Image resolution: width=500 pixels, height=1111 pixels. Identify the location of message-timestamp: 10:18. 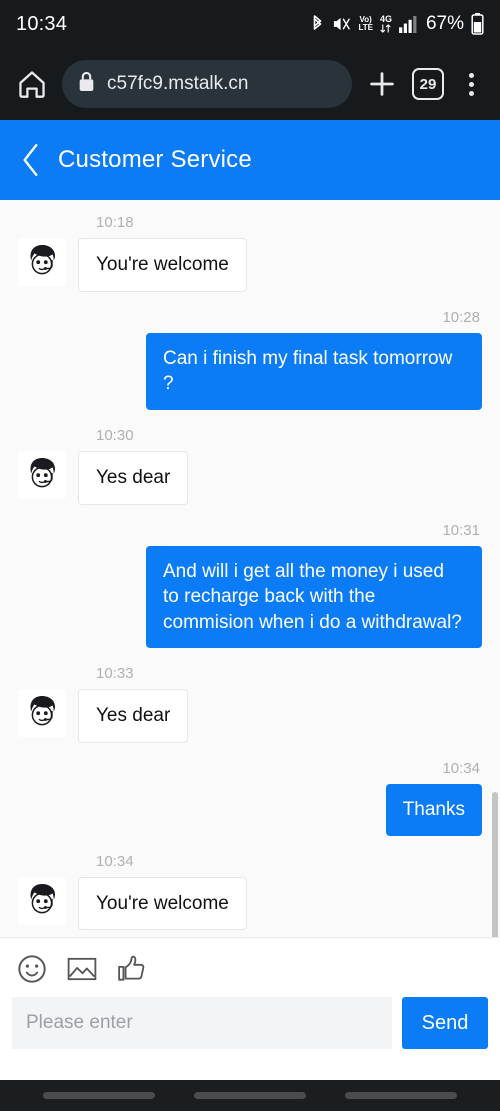
(115, 222).